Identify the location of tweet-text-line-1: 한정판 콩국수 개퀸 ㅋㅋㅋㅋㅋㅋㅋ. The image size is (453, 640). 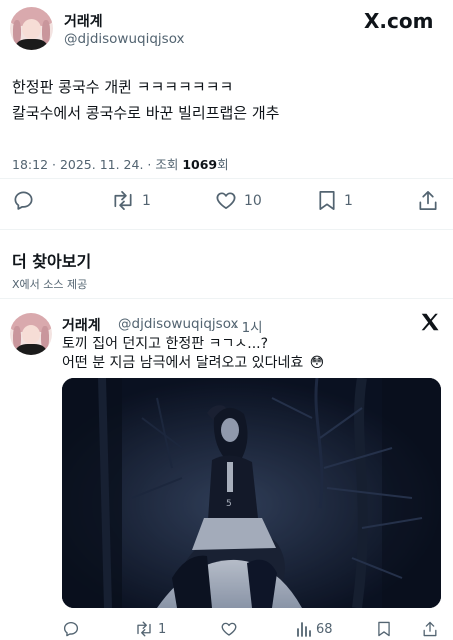
(123, 87).